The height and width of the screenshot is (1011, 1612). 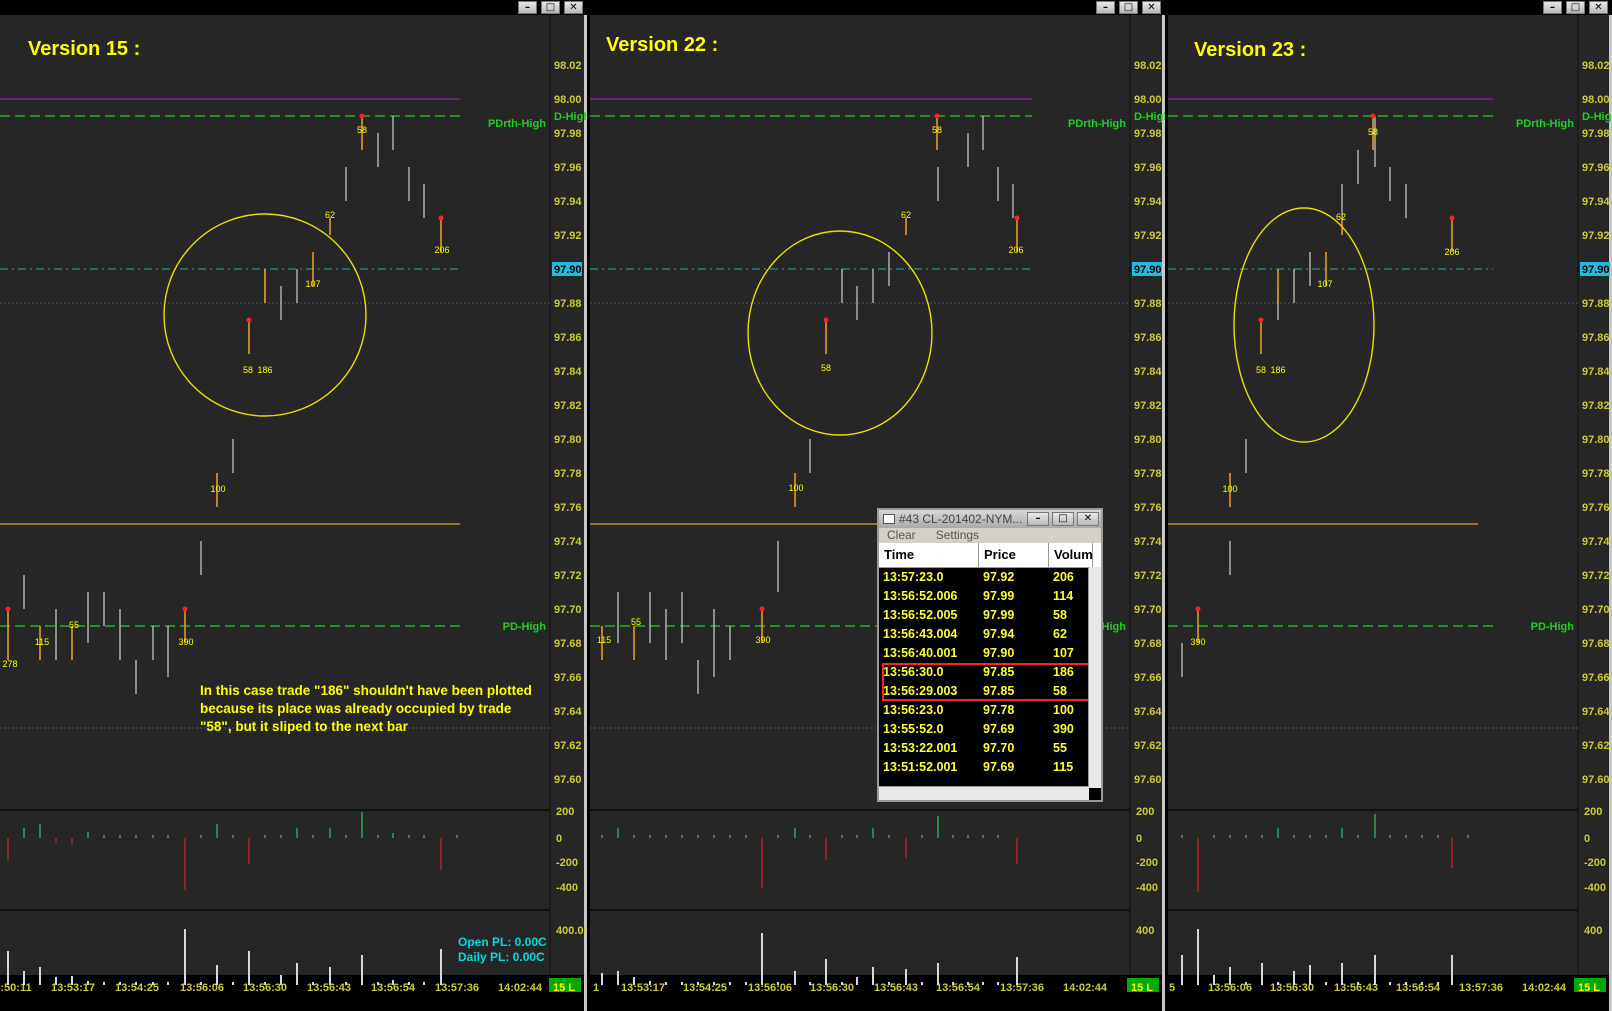 I want to click on time-tick-label: 13:57:36, so click(x=1022, y=988).